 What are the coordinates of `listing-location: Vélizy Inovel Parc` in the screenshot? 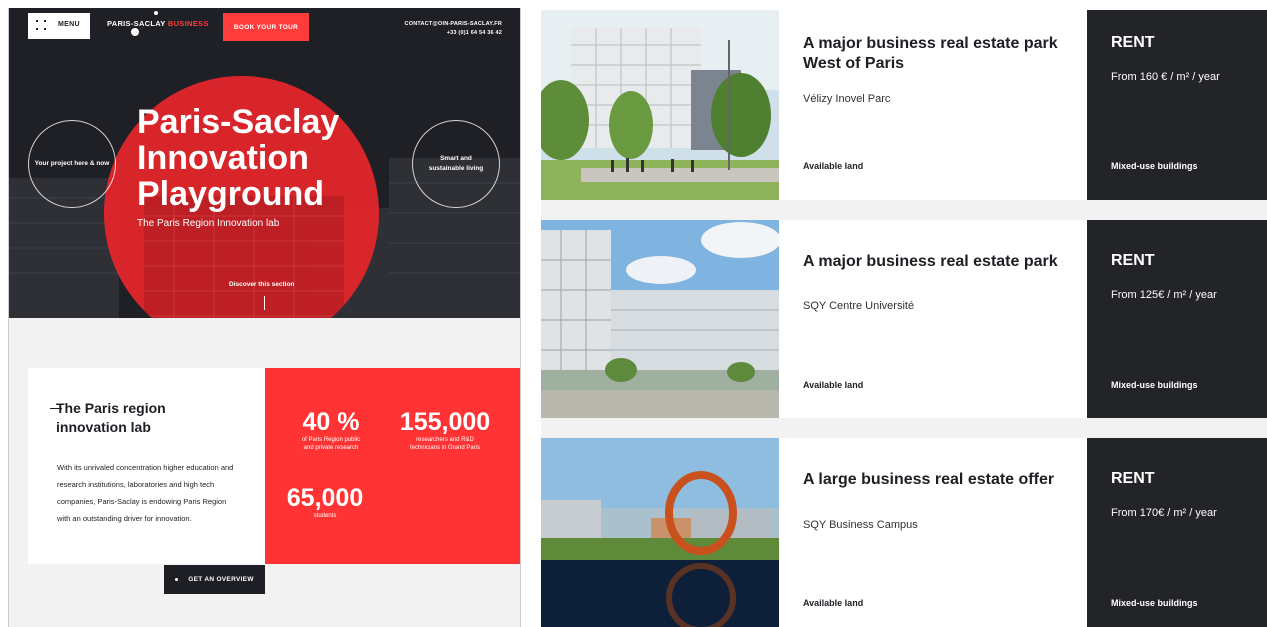 It's located at (847, 99).